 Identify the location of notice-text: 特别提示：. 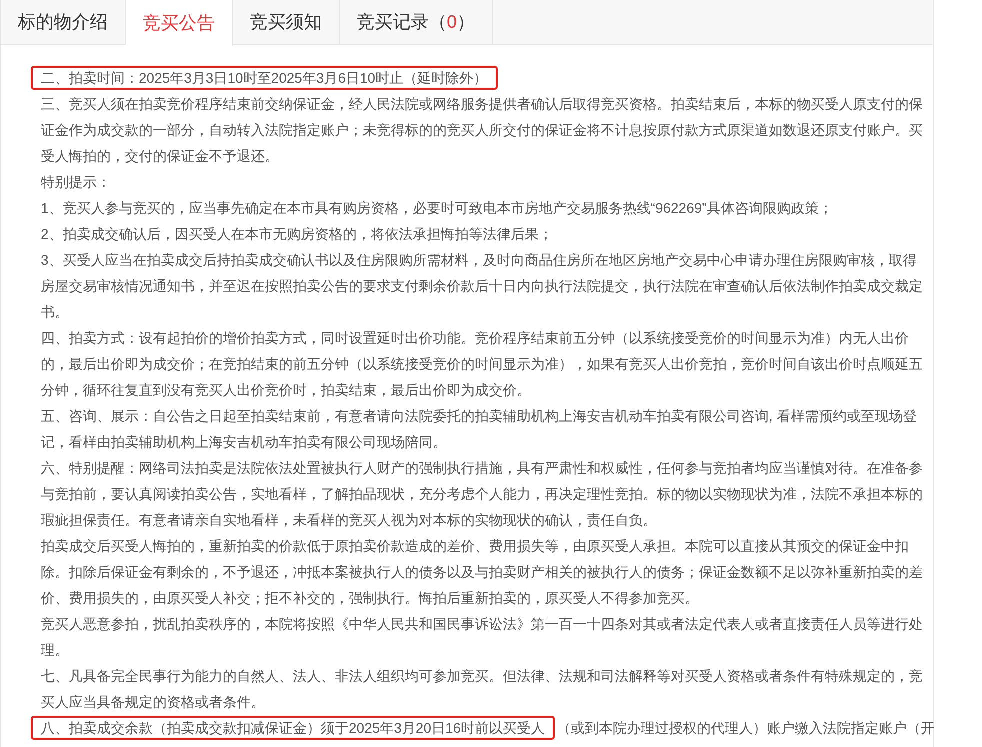
(76, 182).